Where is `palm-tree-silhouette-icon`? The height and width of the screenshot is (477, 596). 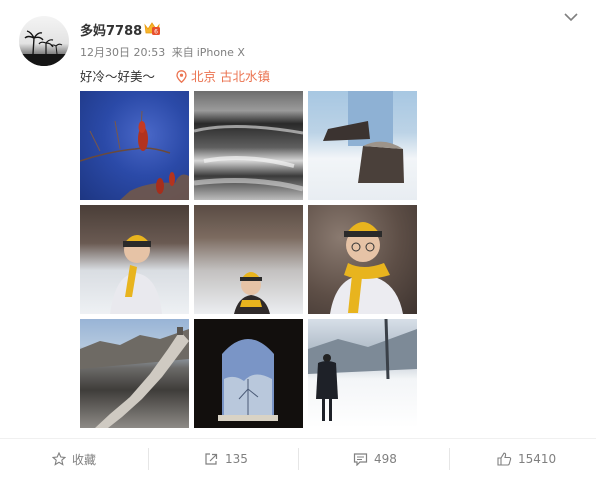
palm-tree-silhouette-icon is located at coordinates (44, 48).